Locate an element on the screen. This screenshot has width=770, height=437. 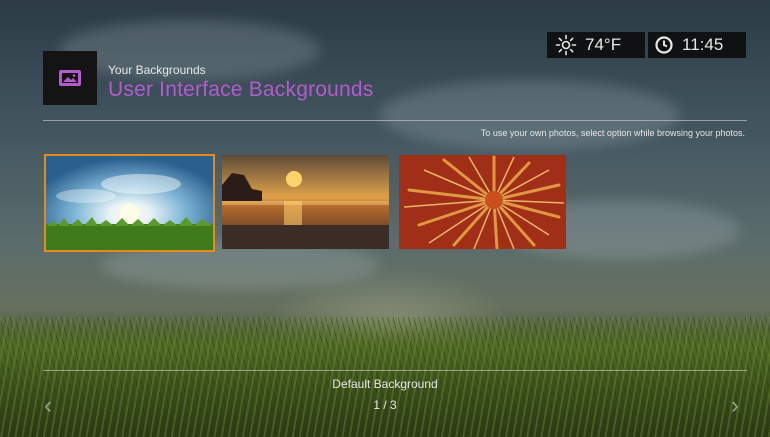
clock-widget: 11:45 is located at coordinates (697, 45).